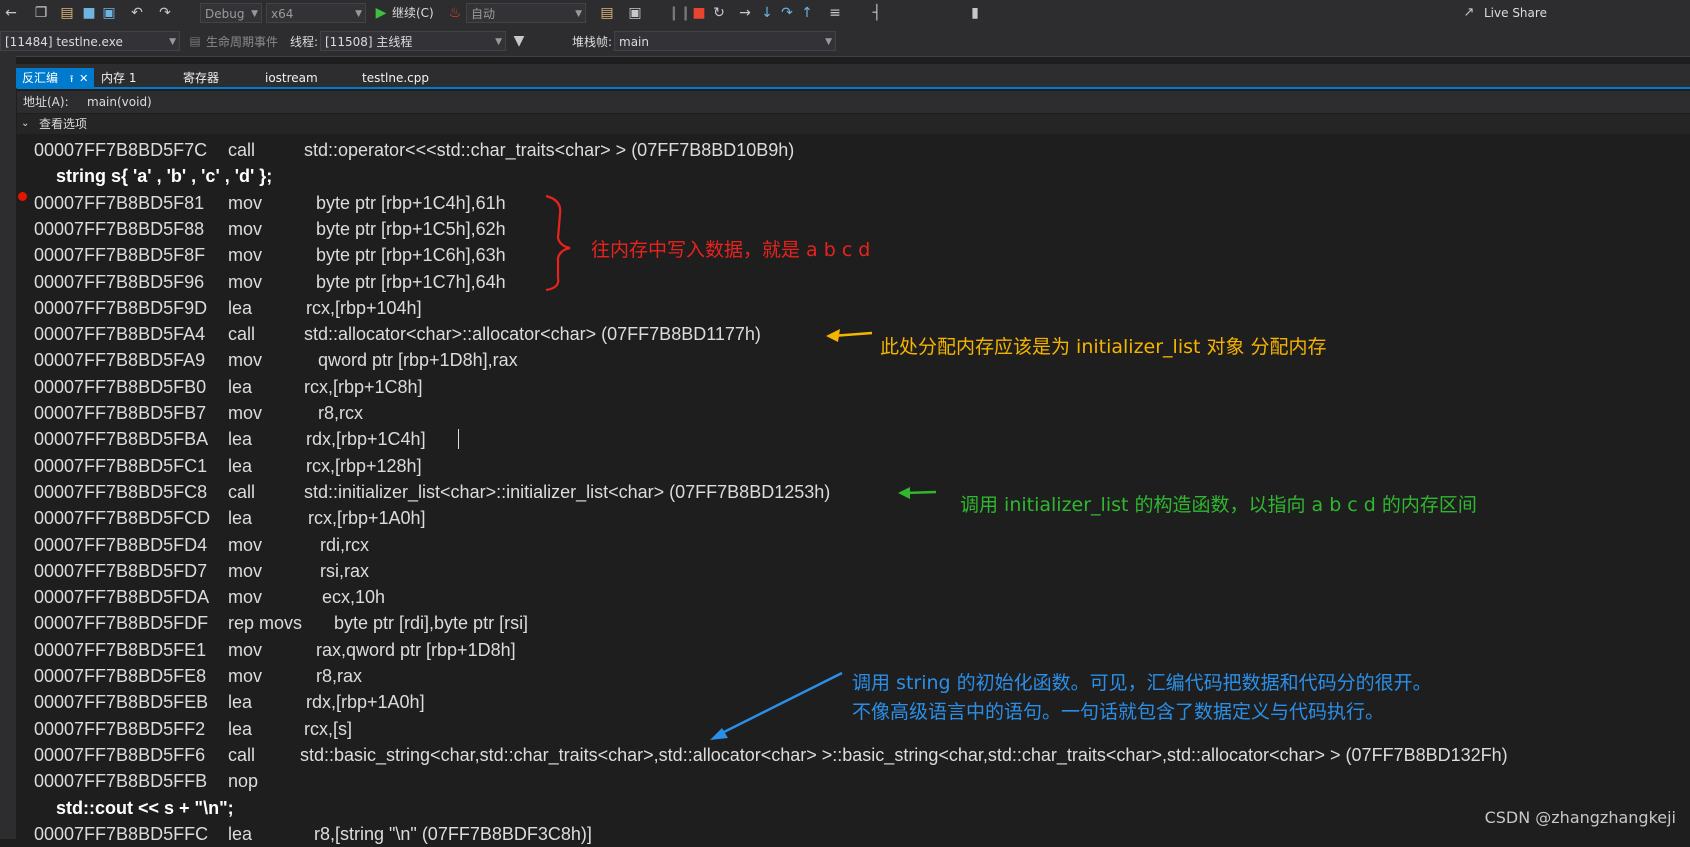 The height and width of the screenshot is (847, 1690). I want to click on green-arrowhead, so click(904, 493).